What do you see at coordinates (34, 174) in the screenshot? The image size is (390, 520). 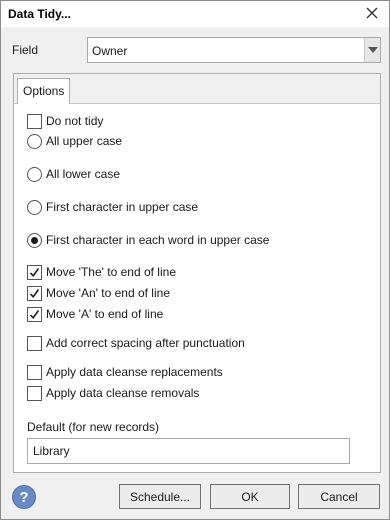 I see `case-lower-radio` at bounding box center [34, 174].